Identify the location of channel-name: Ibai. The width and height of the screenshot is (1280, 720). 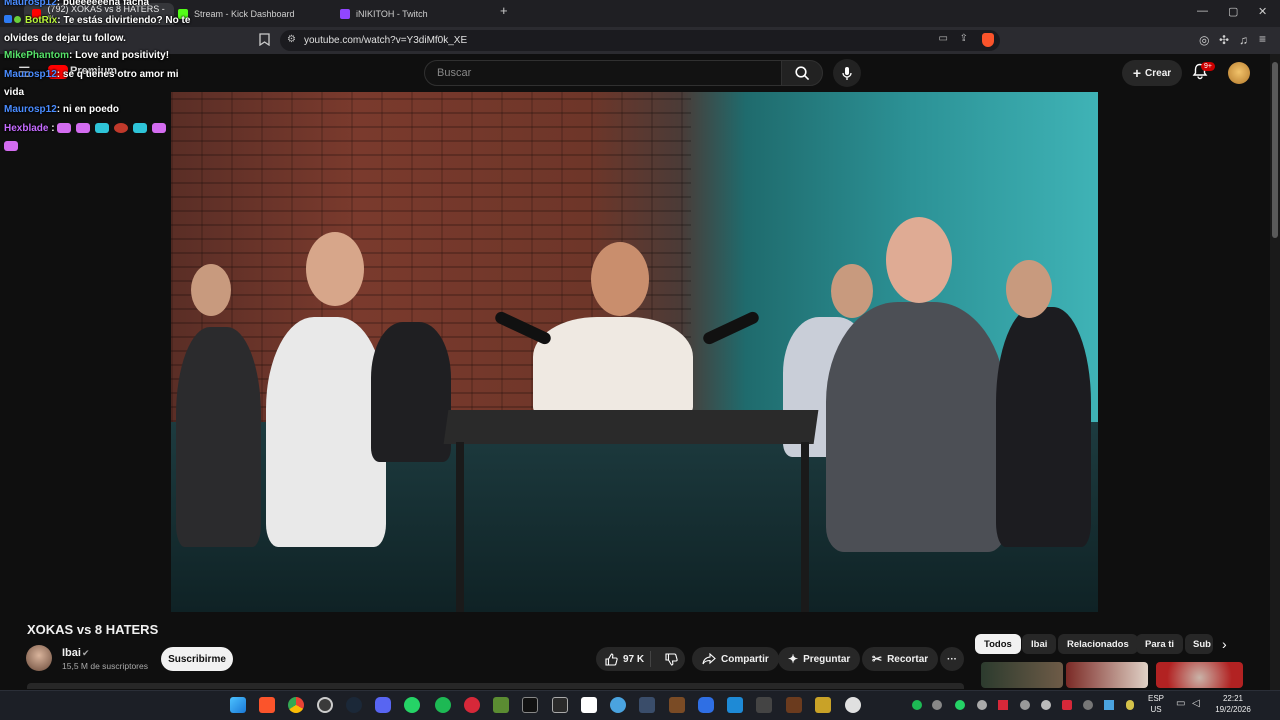
(71, 653).